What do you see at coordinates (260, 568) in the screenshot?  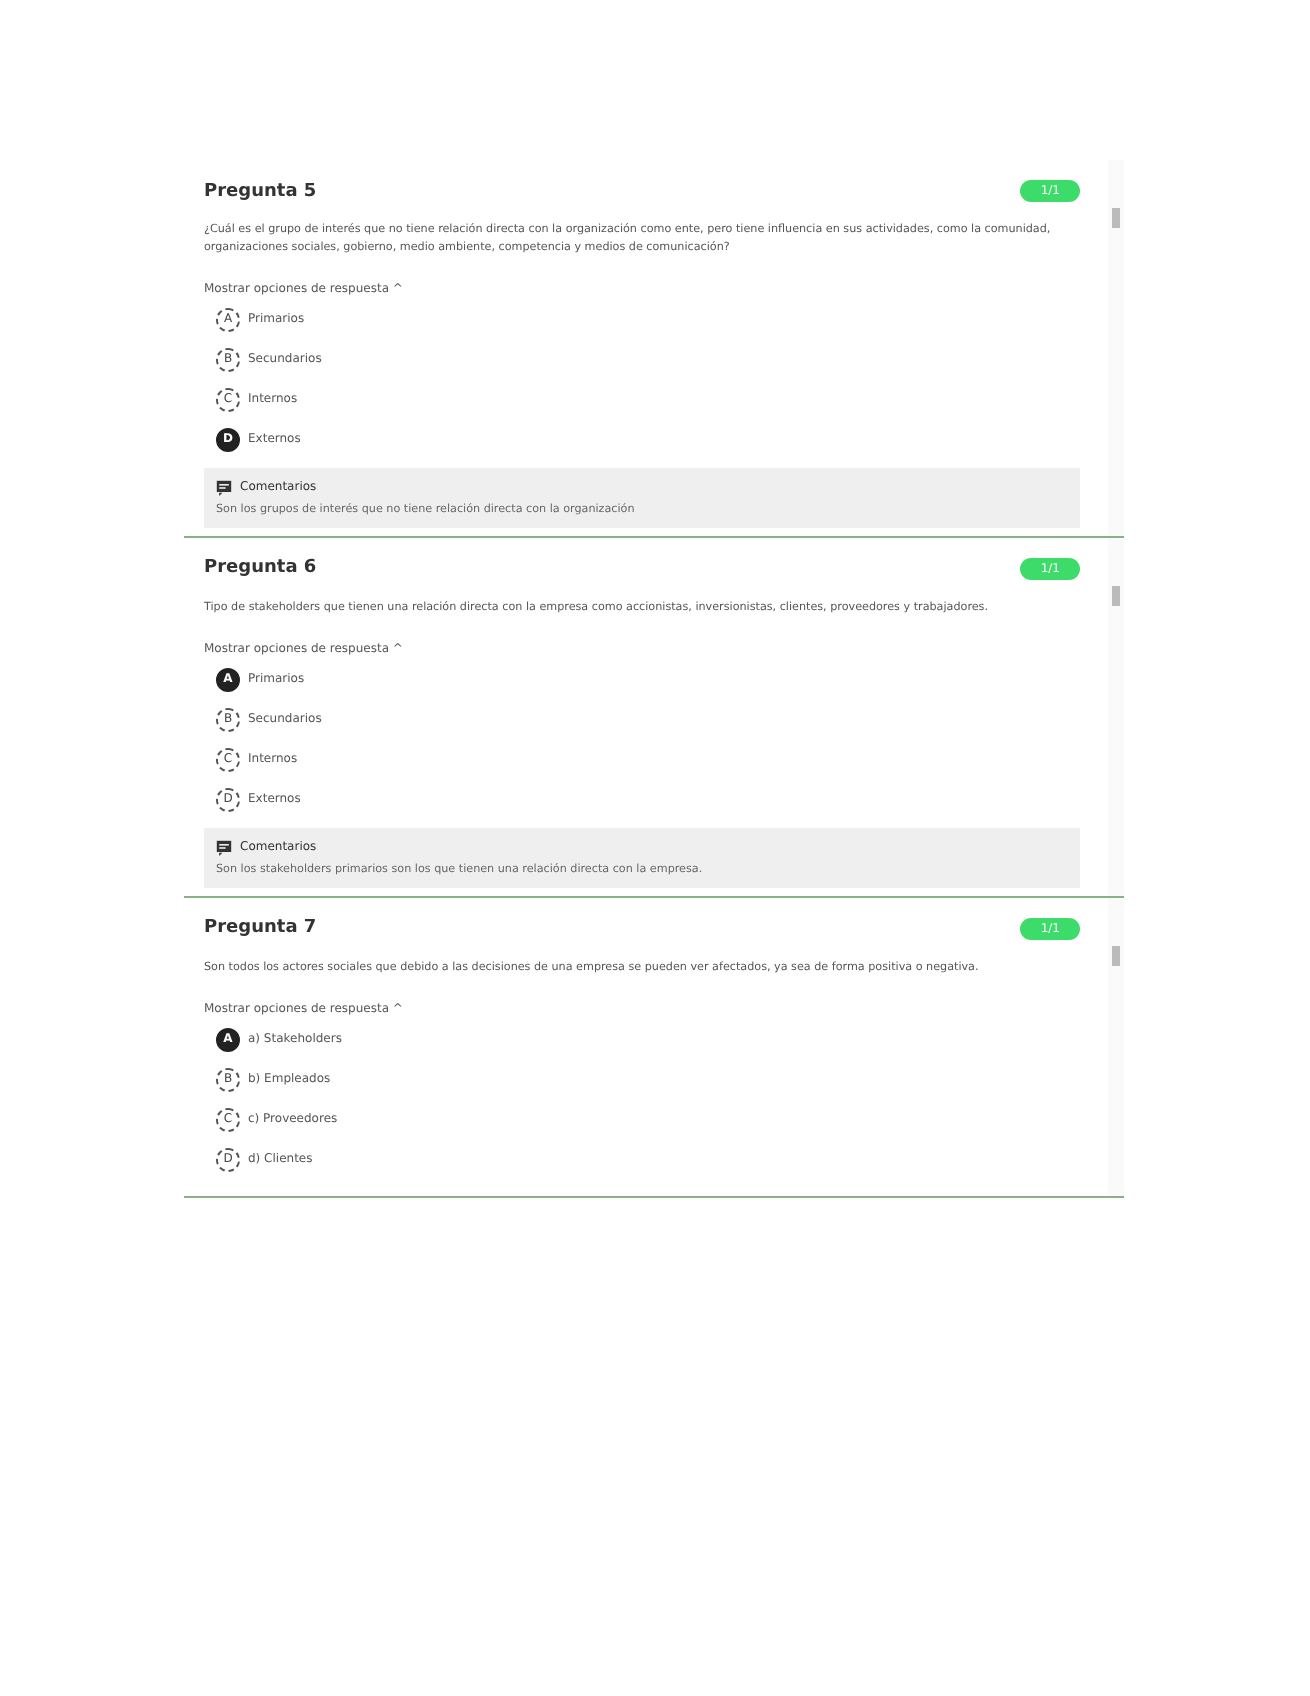 I see `question-title: Pregunta 6` at bounding box center [260, 568].